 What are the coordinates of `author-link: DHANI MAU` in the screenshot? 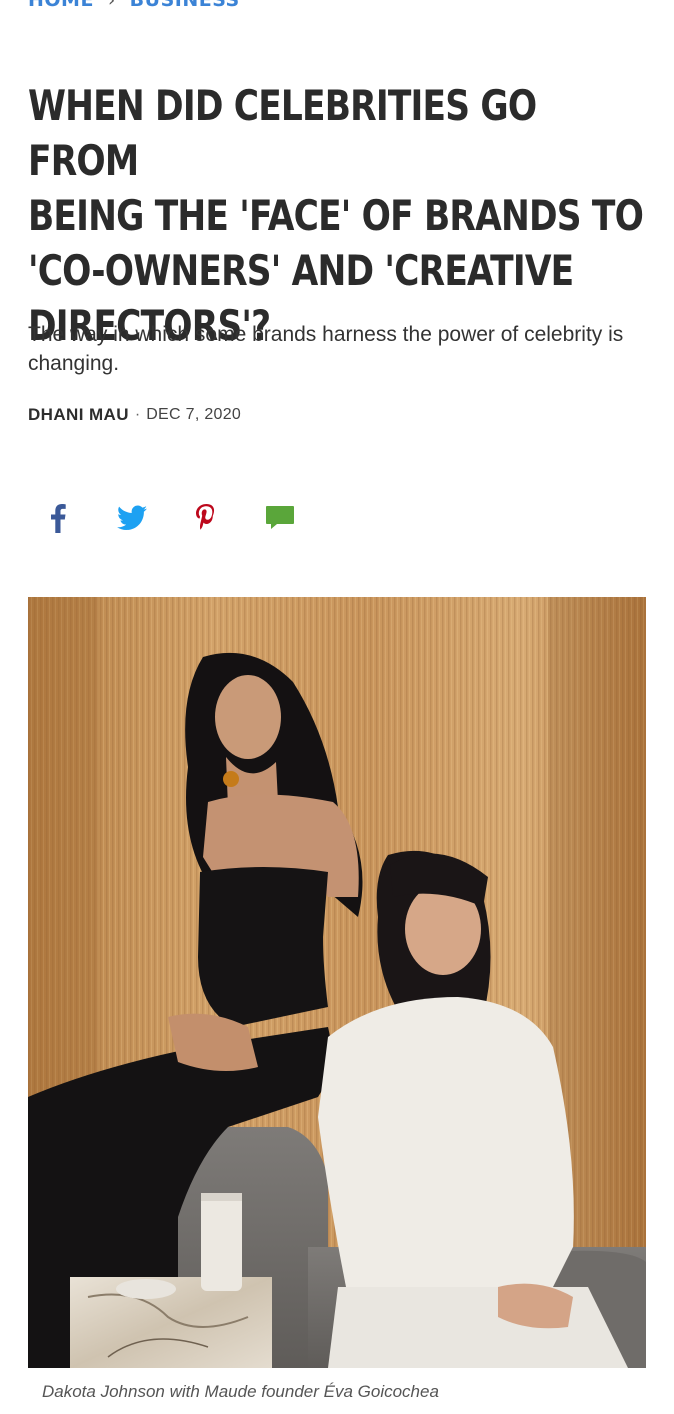 It's located at (78, 415).